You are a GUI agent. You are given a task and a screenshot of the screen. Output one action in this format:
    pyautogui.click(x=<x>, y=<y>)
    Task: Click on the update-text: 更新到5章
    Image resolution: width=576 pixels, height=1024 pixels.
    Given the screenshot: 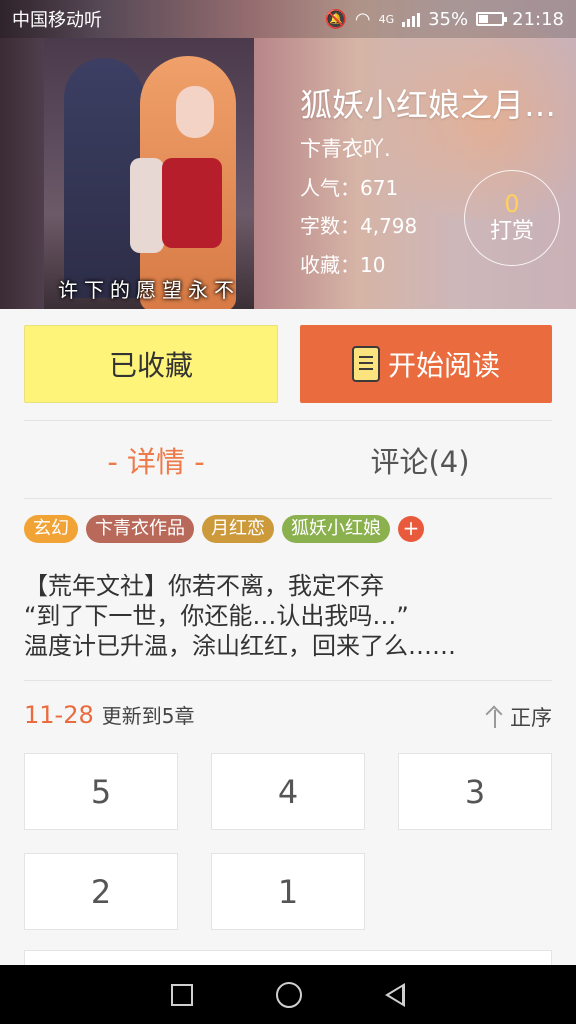 What is the action you would take?
    pyautogui.click(x=148, y=716)
    